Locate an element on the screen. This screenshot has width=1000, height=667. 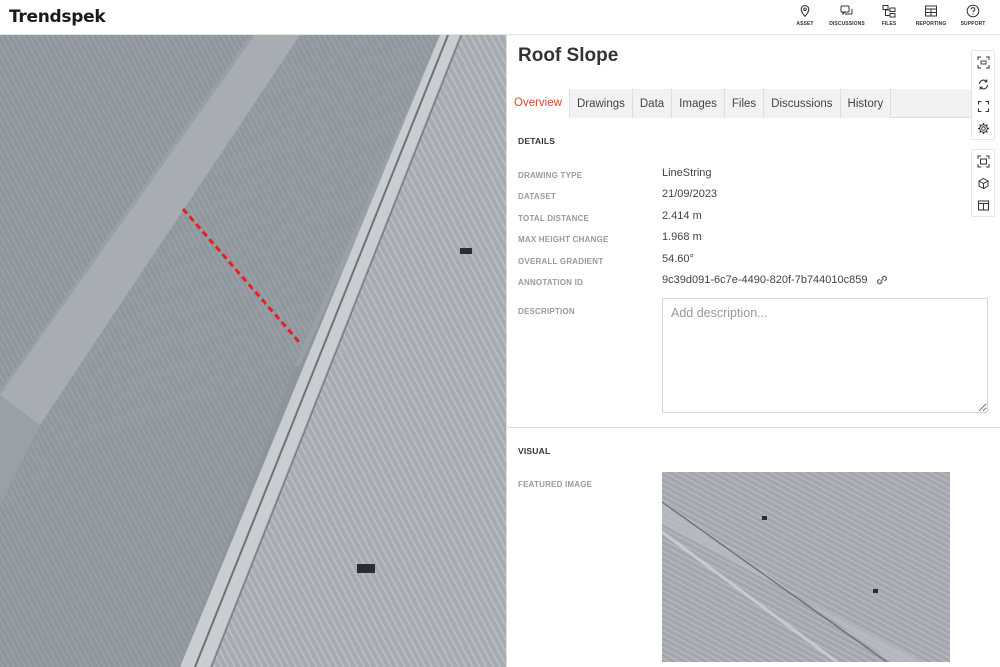
split-view-button is located at coordinates (983, 205).